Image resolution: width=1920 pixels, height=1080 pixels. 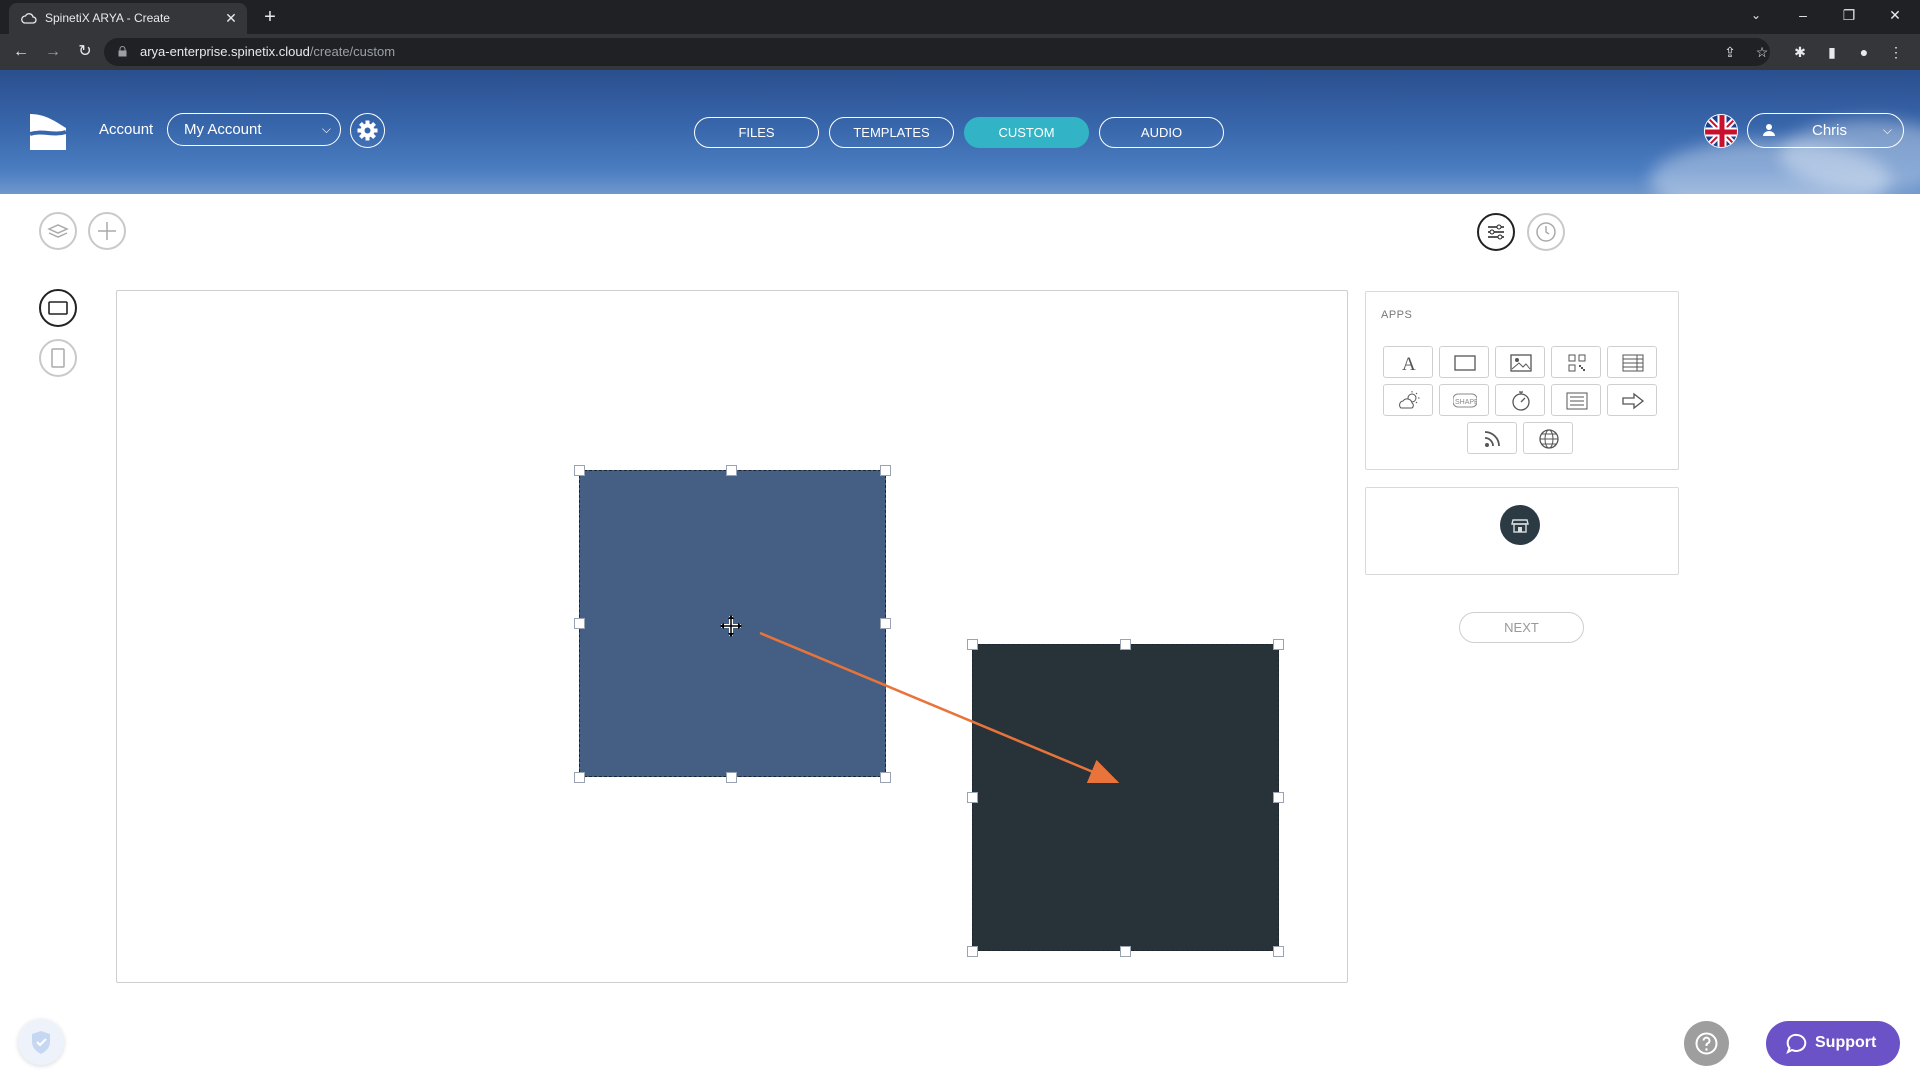 I want to click on extensions-icon: ✱, so click(x=1800, y=52).